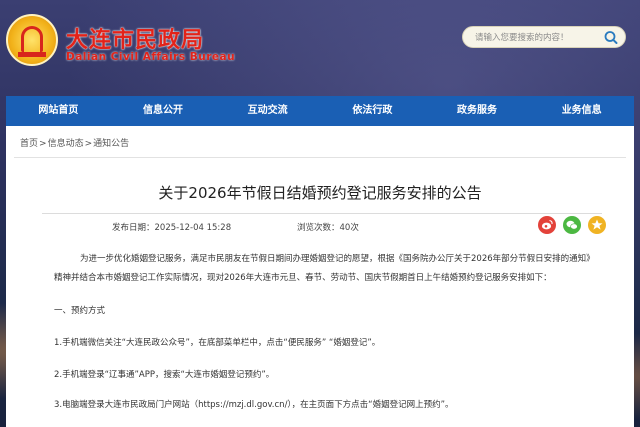 This screenshot has height=427, width=640. What do you see at coordinates (267, 111) in the screenshot?
I see `nav-item-interaction: 互动交流` at bounding box center [267, 111].